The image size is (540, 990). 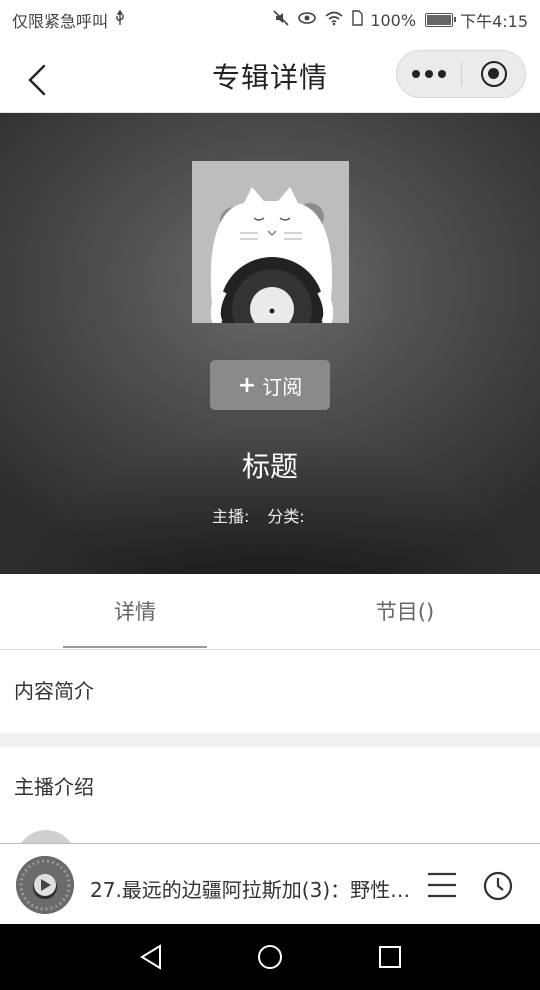 I want to click on mini-program-capsule, so click(x=461, y=74).